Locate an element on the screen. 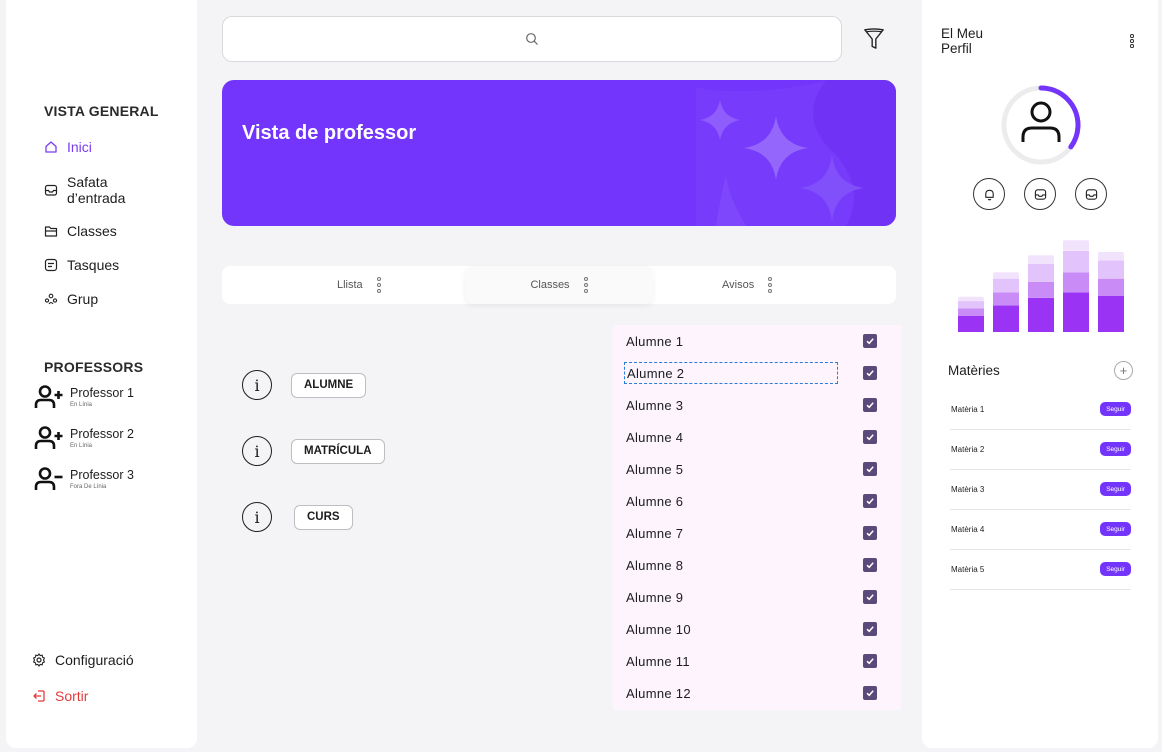  notifications-button is located at coordinates (989, 194).